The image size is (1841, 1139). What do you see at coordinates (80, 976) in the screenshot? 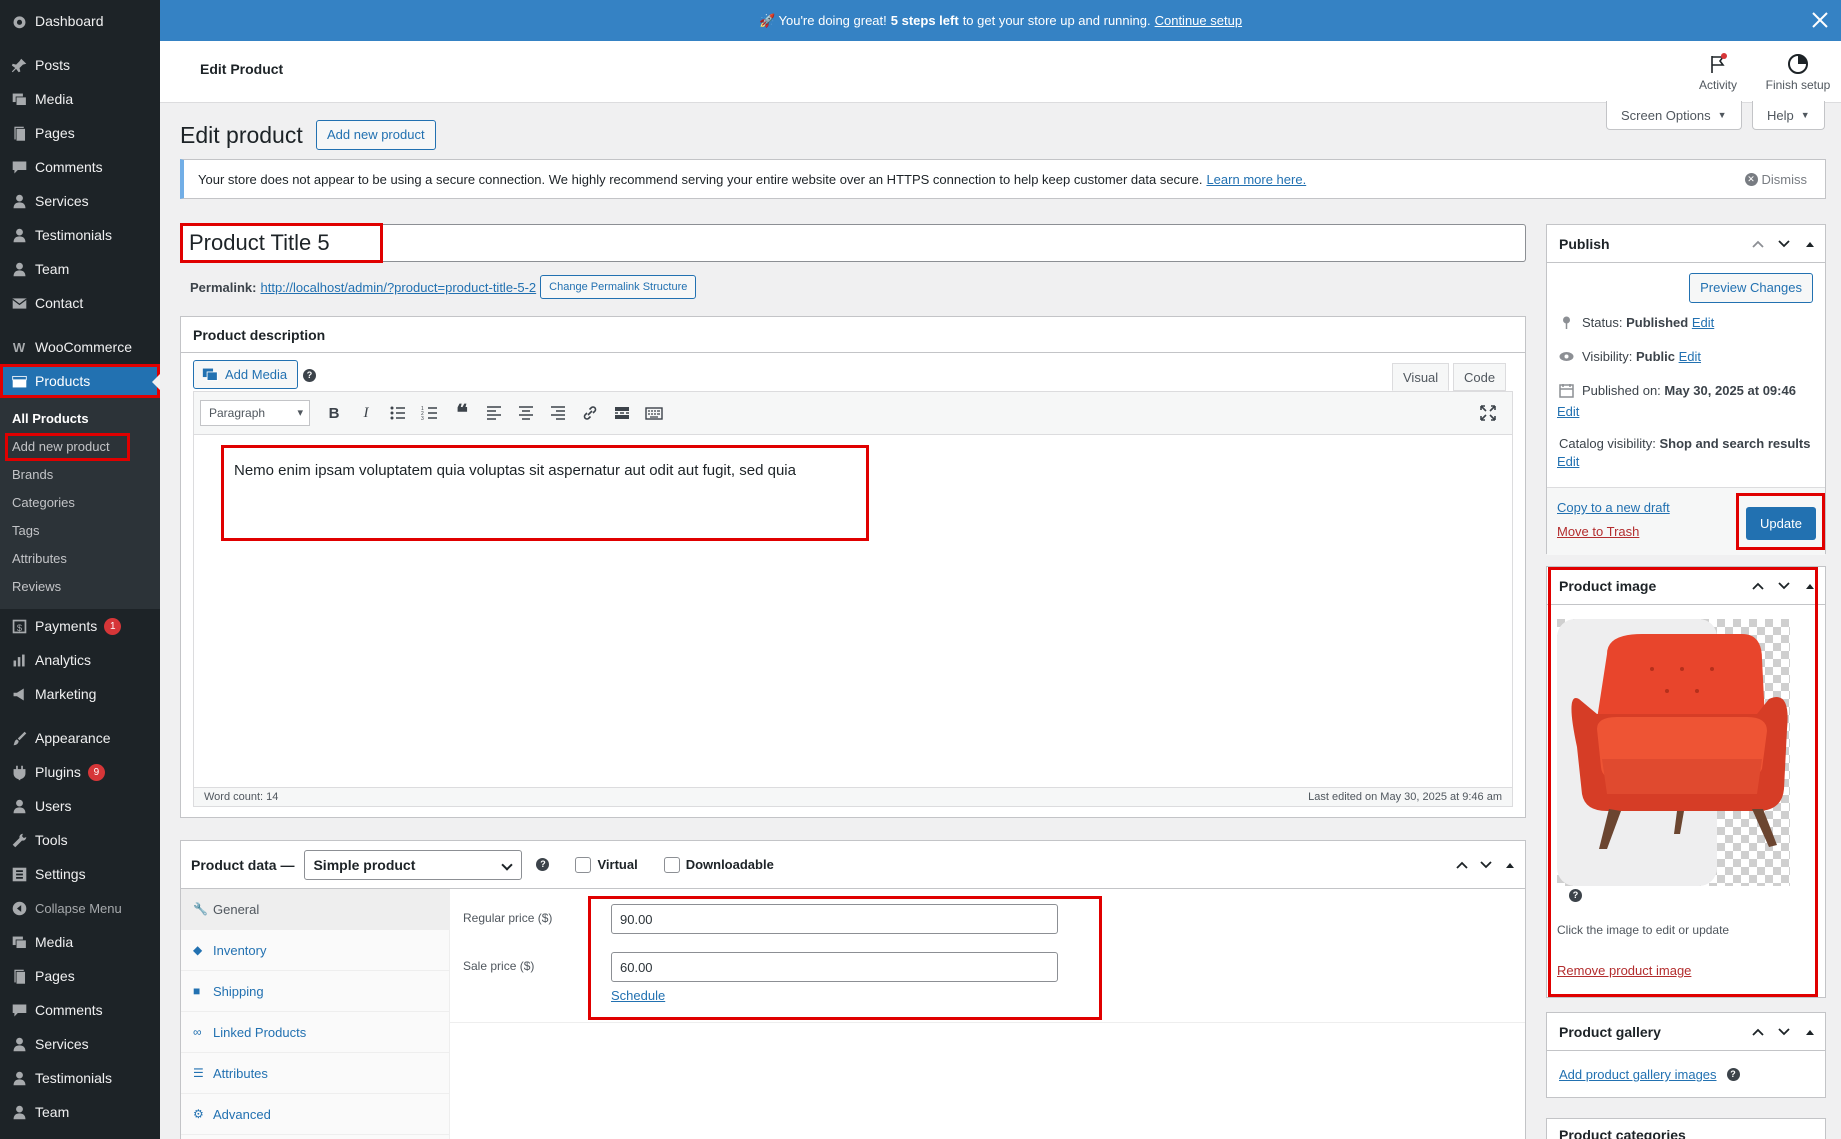
I see `sidebar-item-pages-2: Pages` at bounding box center [80, 976].